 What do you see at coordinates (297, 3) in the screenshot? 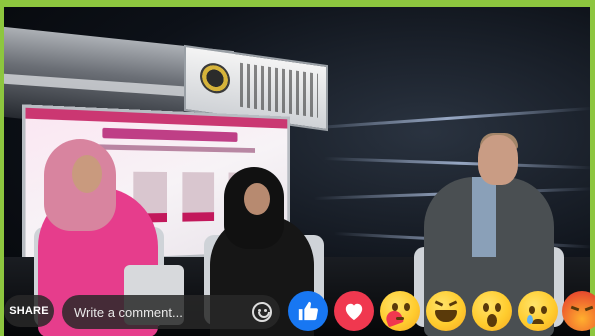
I see `frame-border-top` at bounding box center [297, 3].